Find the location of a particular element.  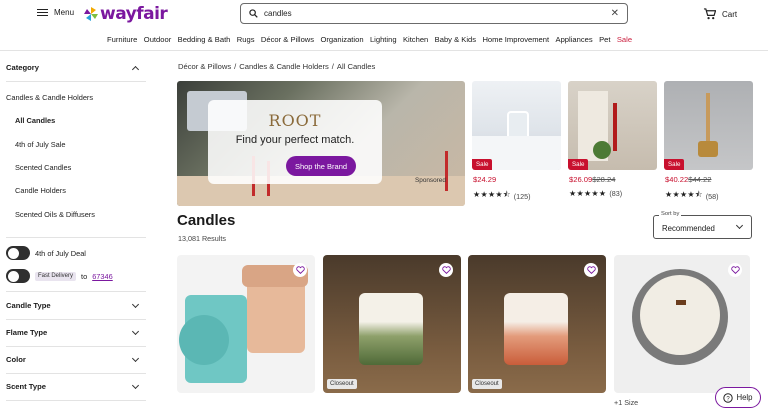

nav-item-baby-kids: Baby & Kids is located at coordinates (455, 39).